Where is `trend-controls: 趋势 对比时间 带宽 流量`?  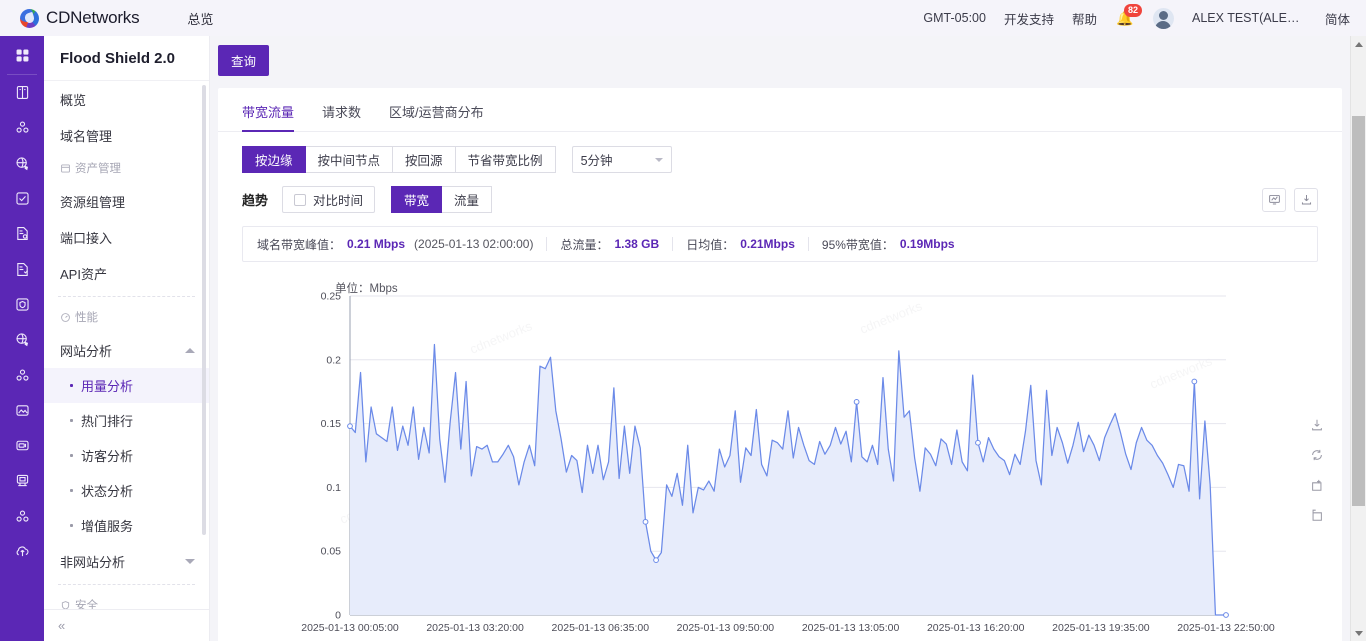
trend-controls: 趋势 对比时间 带宽 流量 is located at coordinates (780, 193).